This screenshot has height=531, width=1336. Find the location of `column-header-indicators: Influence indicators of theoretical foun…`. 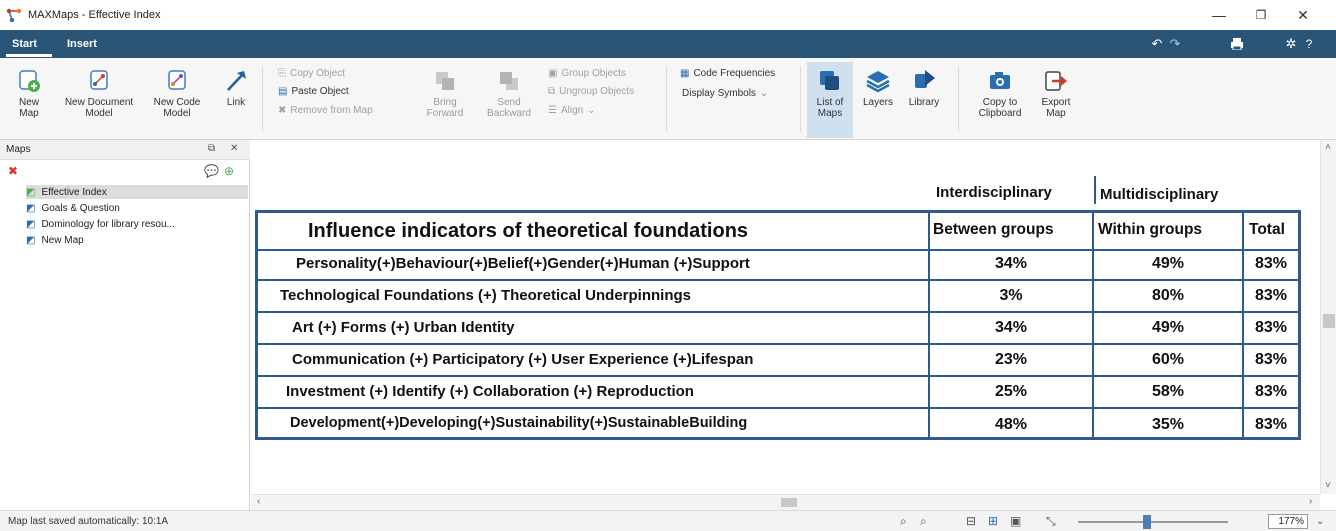

column-header-indicators: Influence indicators of theoretical foun… is located at coordinates (528, 231).